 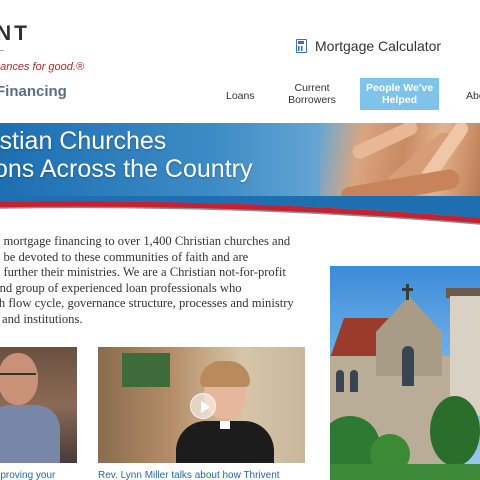 What do you see at coordinates (30, 408) in the screenshot?
I see `person-photo` at bounding box center [30, 408].